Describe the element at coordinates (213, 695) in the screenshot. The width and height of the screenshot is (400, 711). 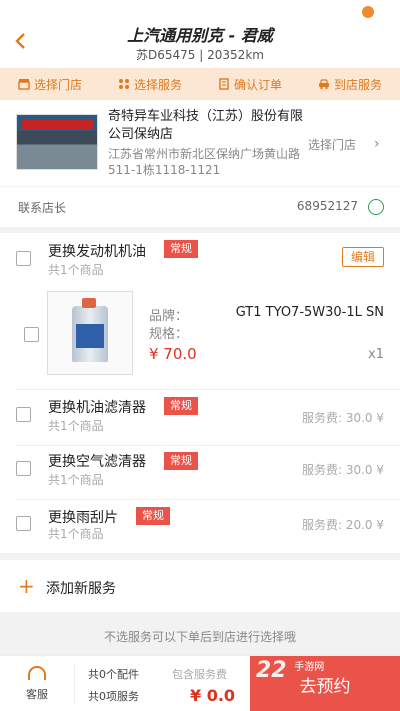
I see `total-price: ¥ 0.0` at that location.